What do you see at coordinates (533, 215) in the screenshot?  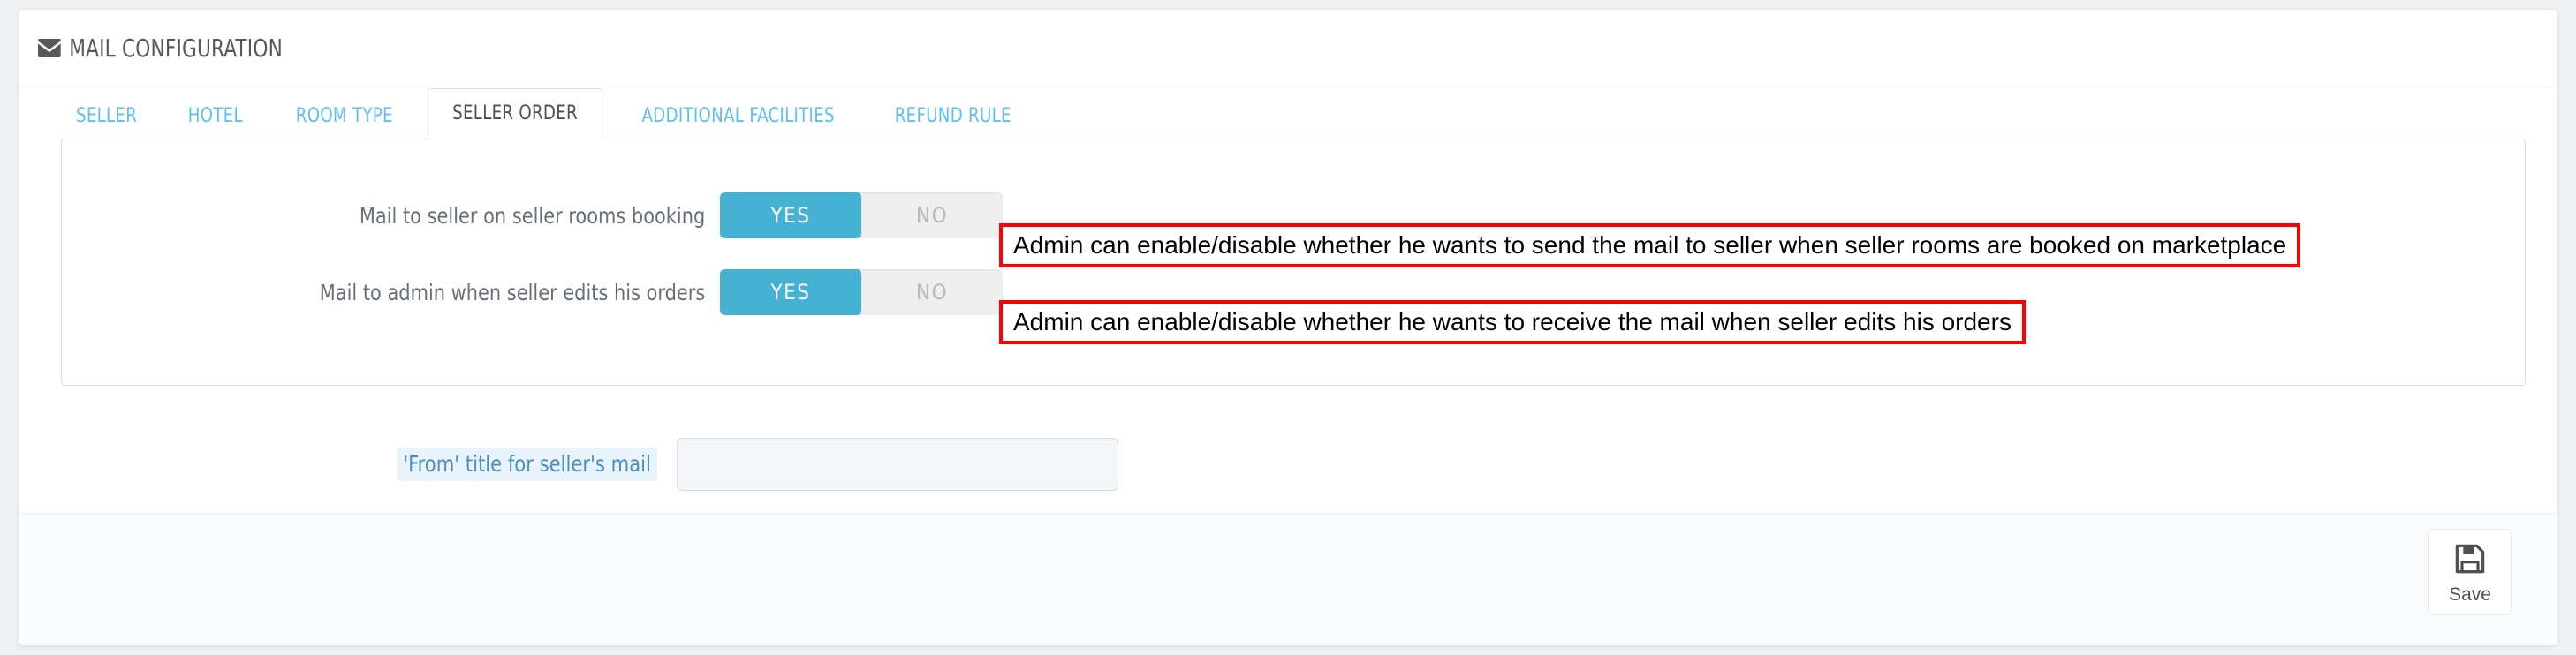 I see `label-mail-to-seller: Mail to seller on seller rooms booking` at bounding box center [533, 215].